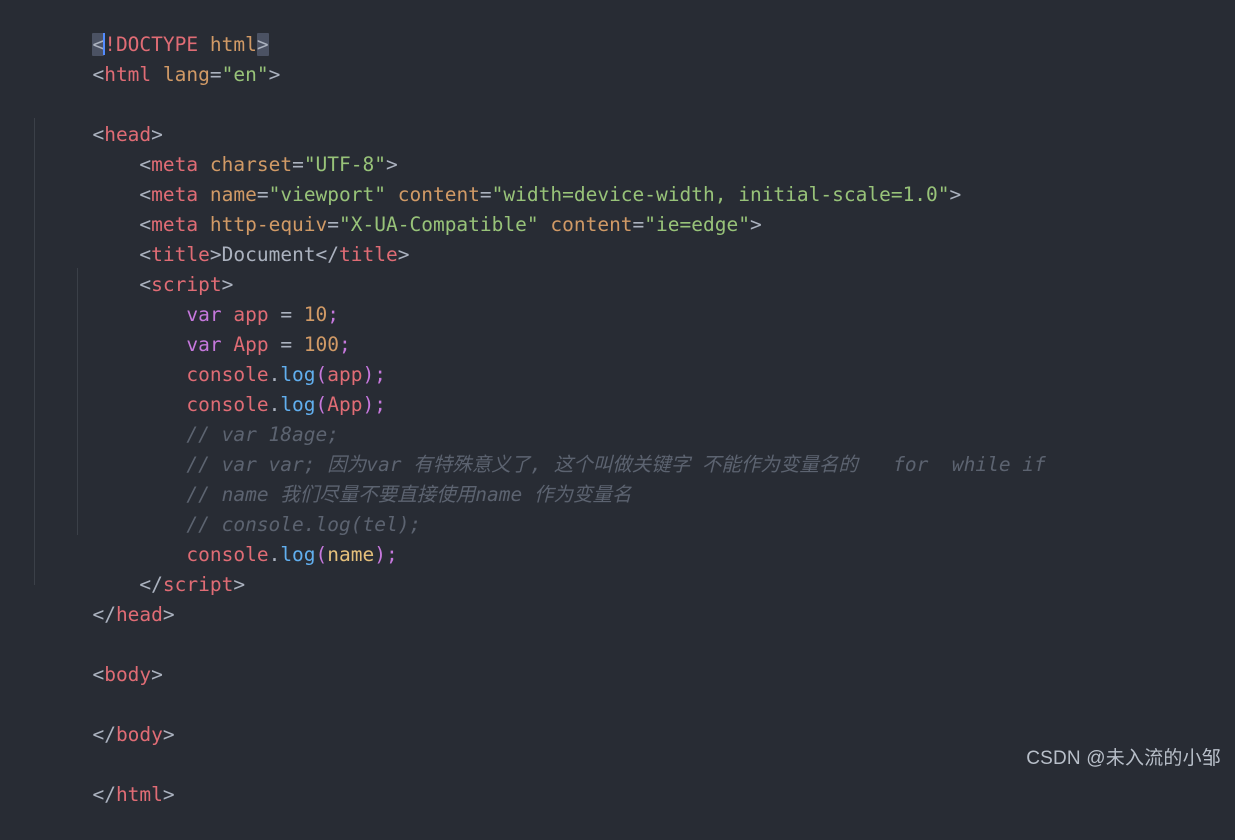  Describe the element at coordinates (1123, 758) in the screenshot. I see `csdn-watermark: CSDN @未入流的小邹` at that location.